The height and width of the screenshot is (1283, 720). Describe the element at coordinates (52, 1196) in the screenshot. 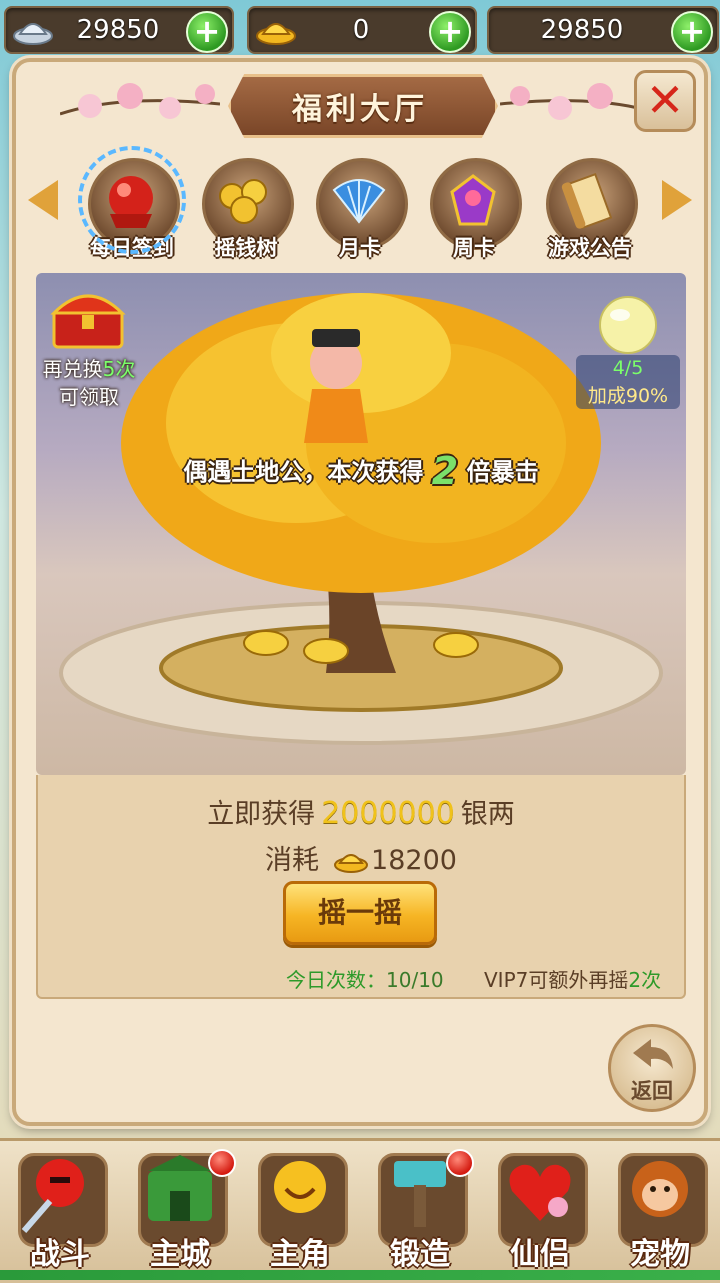

I see `sword-fighter-icon` at that location.